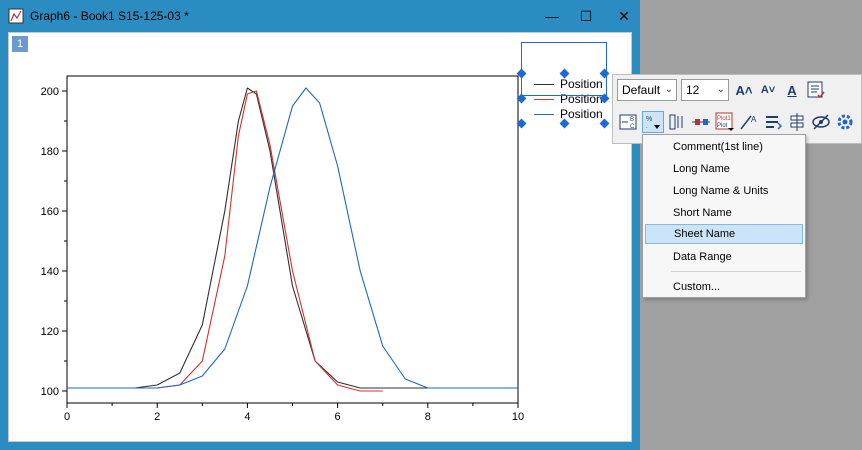 This screenshot has height=450, width=862. I want to click on svg-text: A, so click(754, 119).